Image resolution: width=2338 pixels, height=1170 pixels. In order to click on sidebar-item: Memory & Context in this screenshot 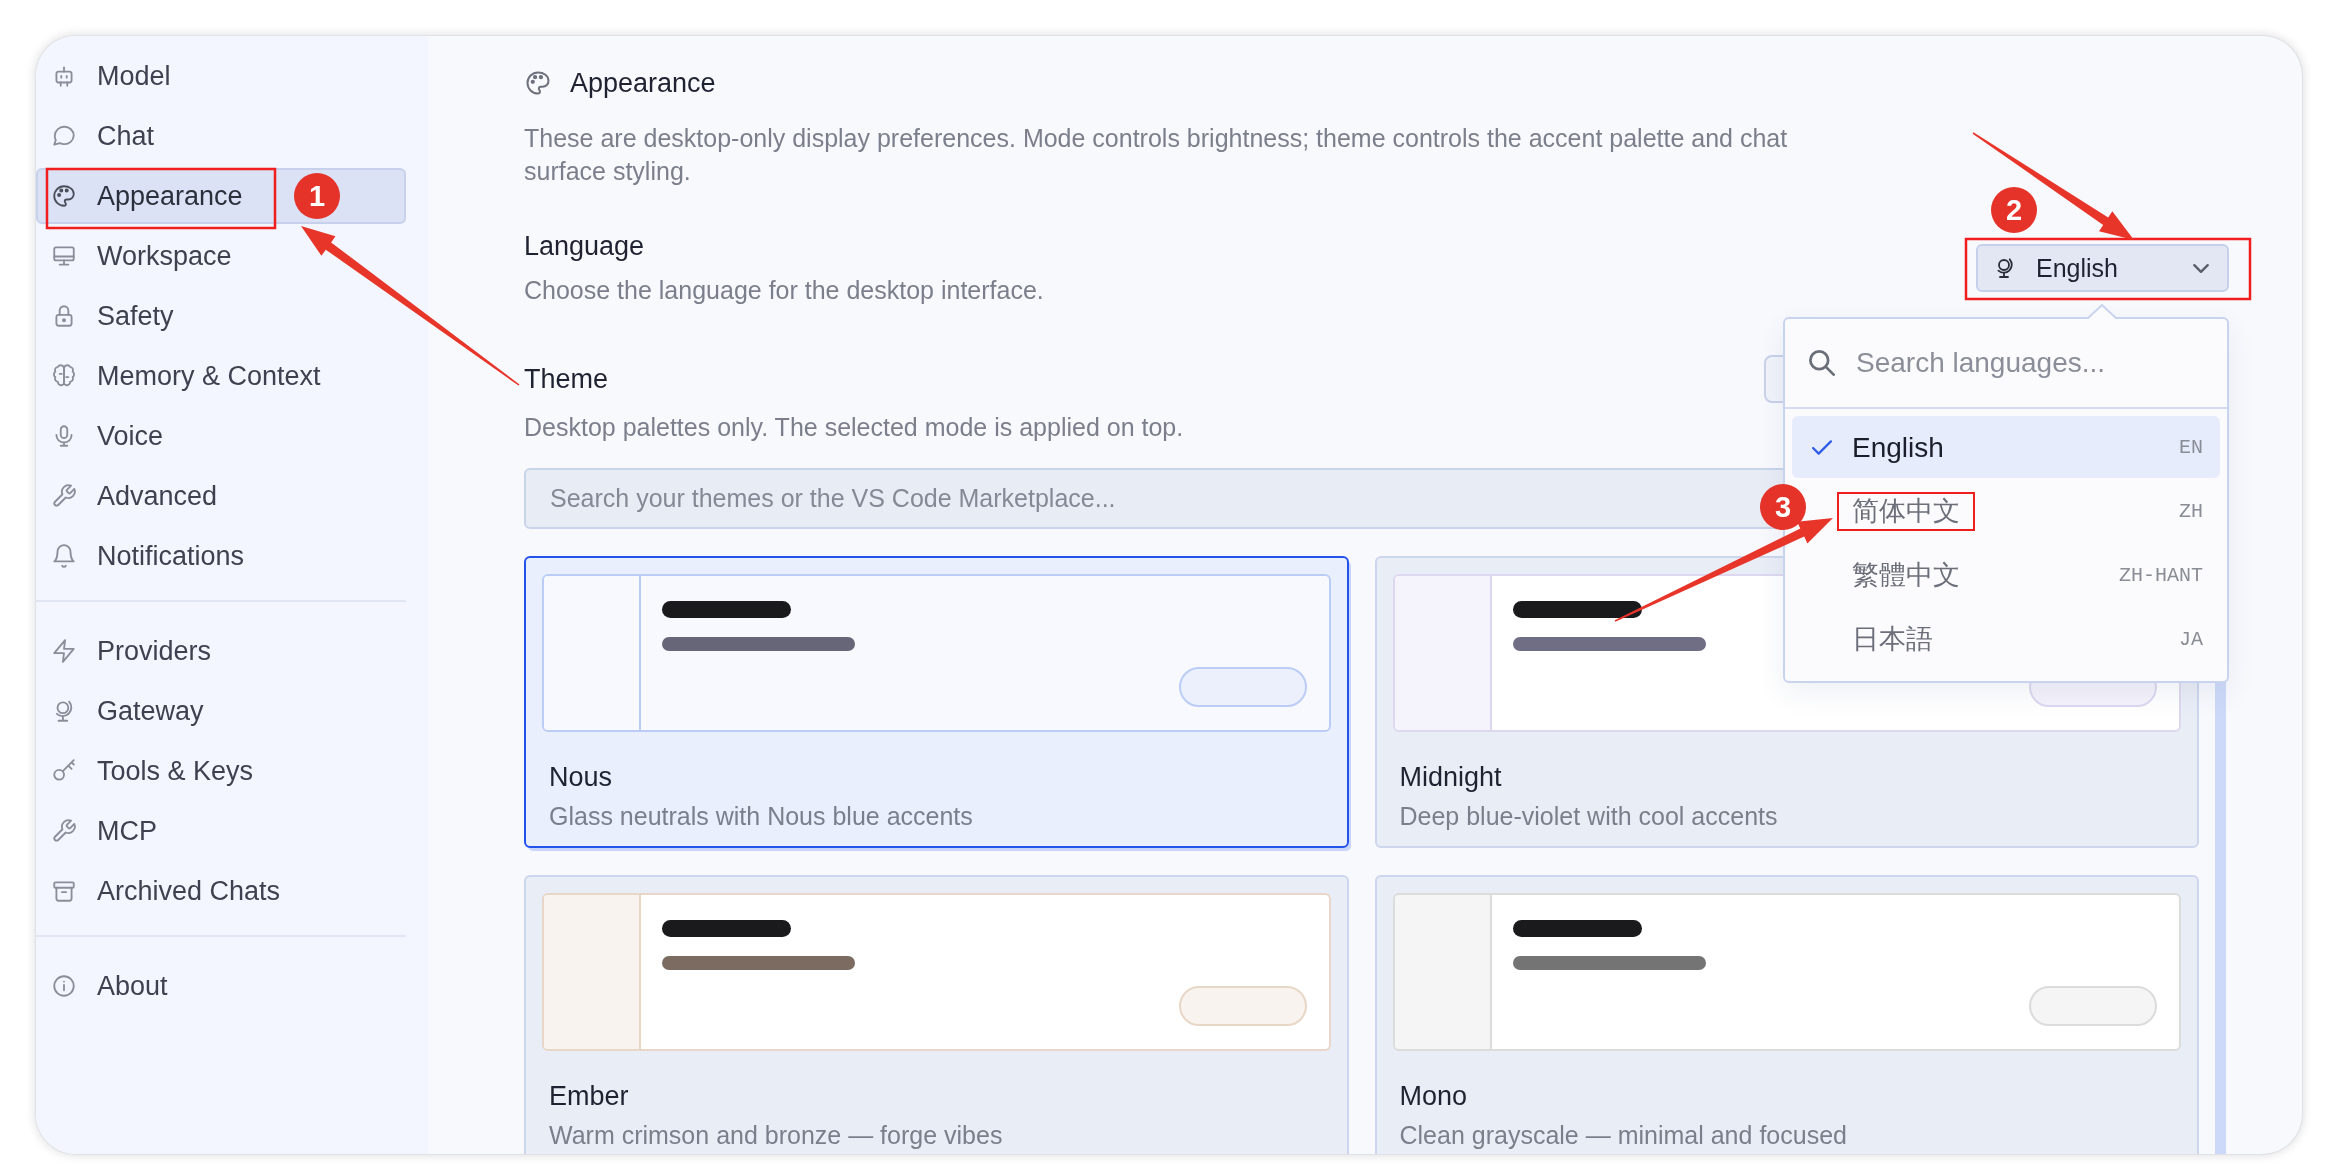, I will do `click(221, 376)`.